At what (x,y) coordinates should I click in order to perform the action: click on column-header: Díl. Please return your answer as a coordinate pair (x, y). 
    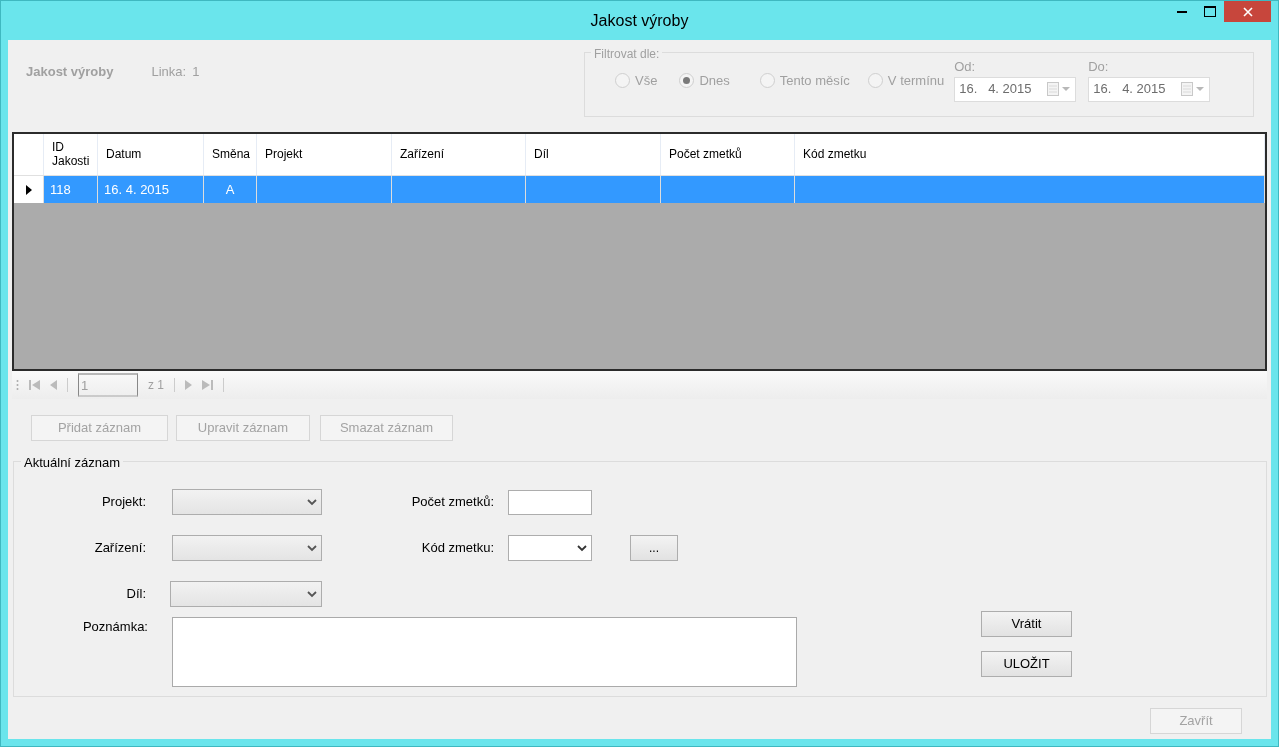
    Looking at the image, I should click on (593, 154).